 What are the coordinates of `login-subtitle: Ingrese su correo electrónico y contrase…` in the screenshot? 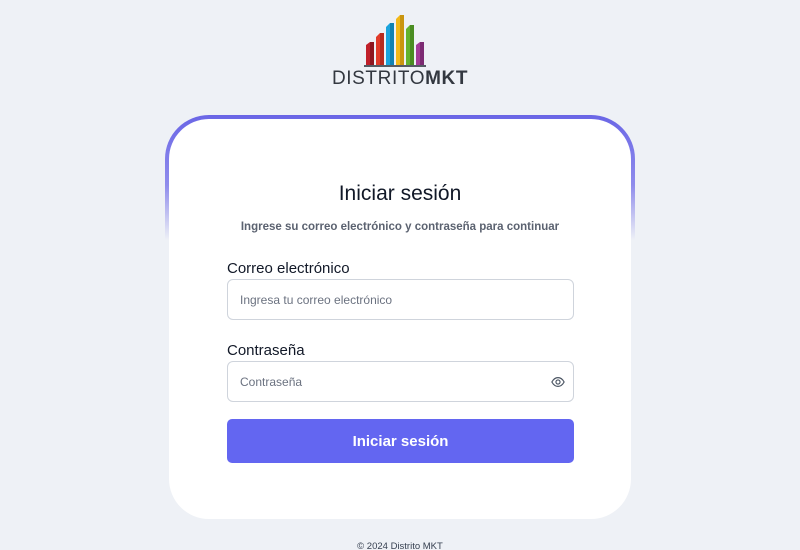 It's located at (400, 227).